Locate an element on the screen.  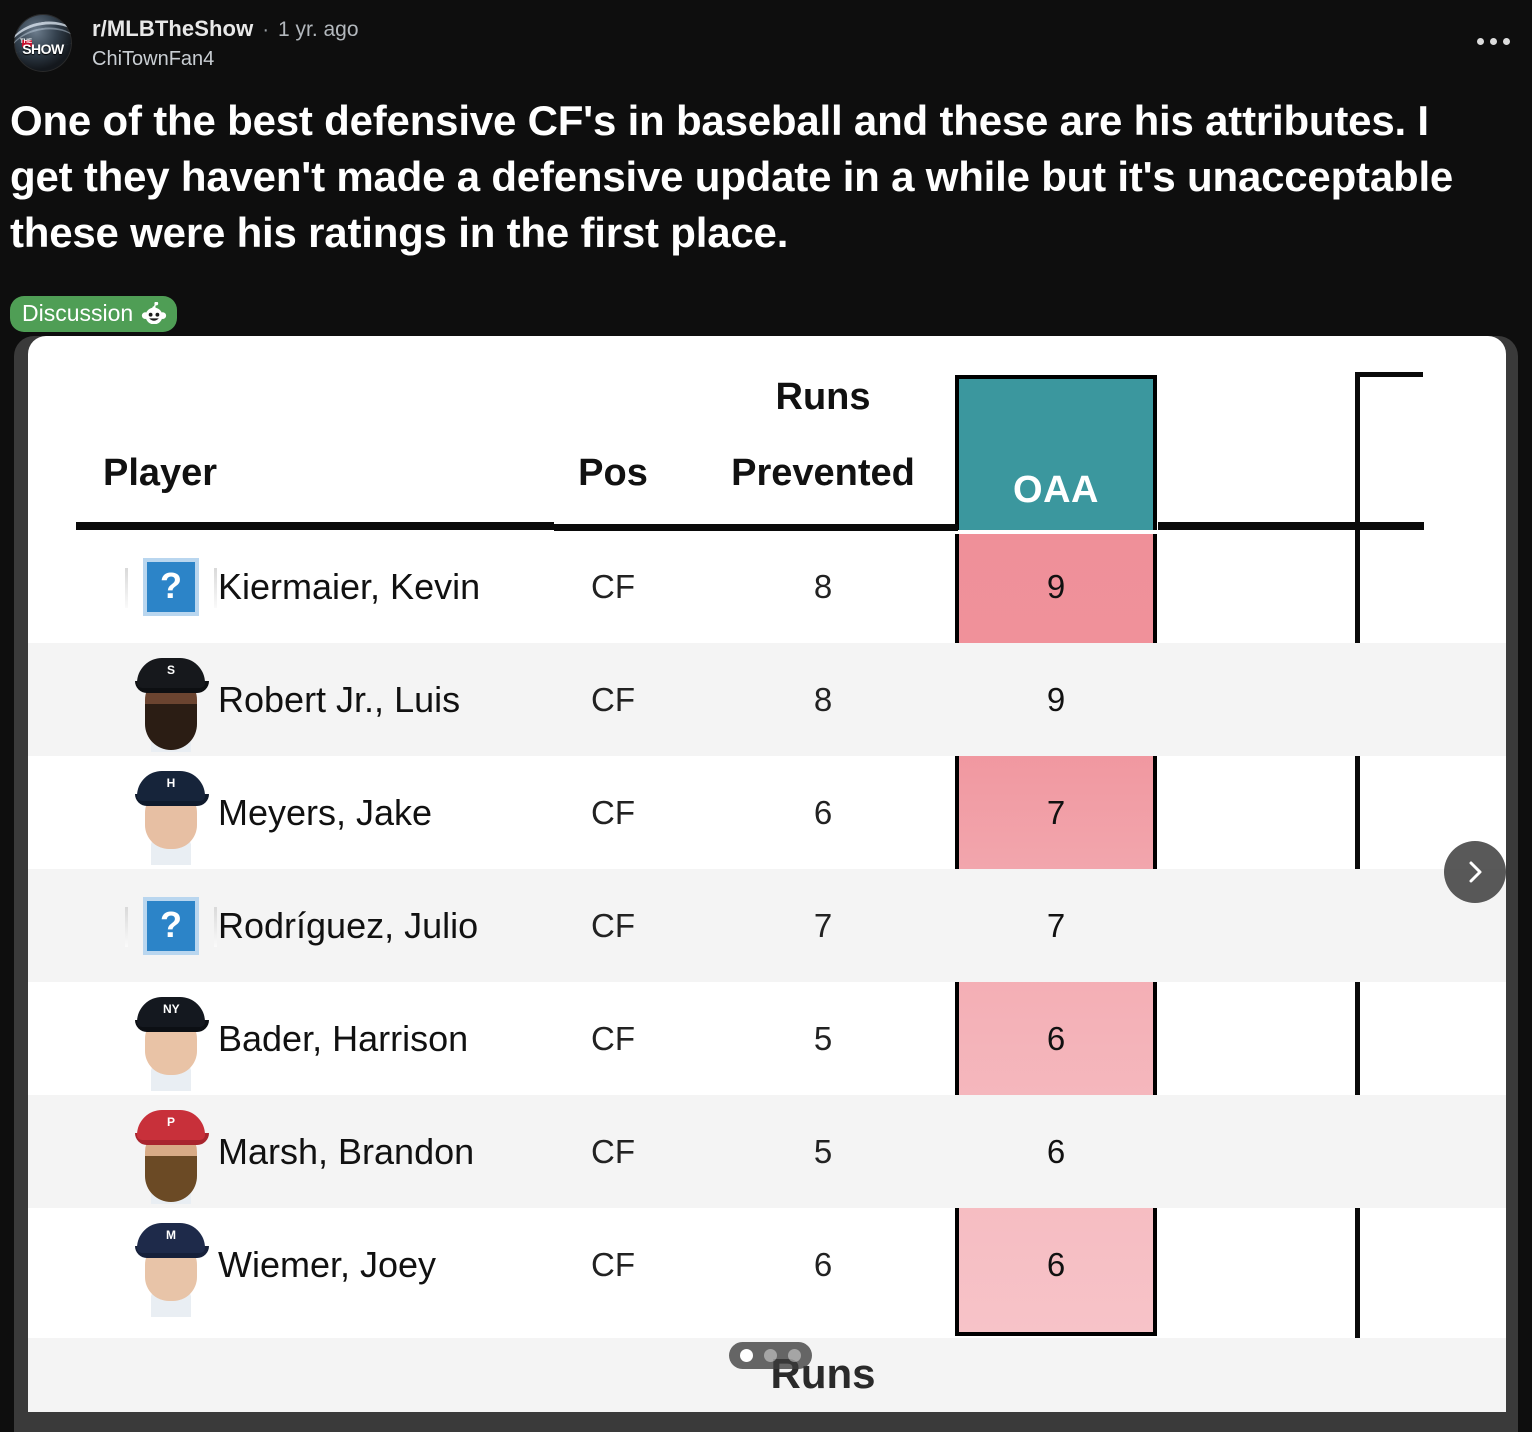
player-headshot: S is located at coordinates (171, 700).